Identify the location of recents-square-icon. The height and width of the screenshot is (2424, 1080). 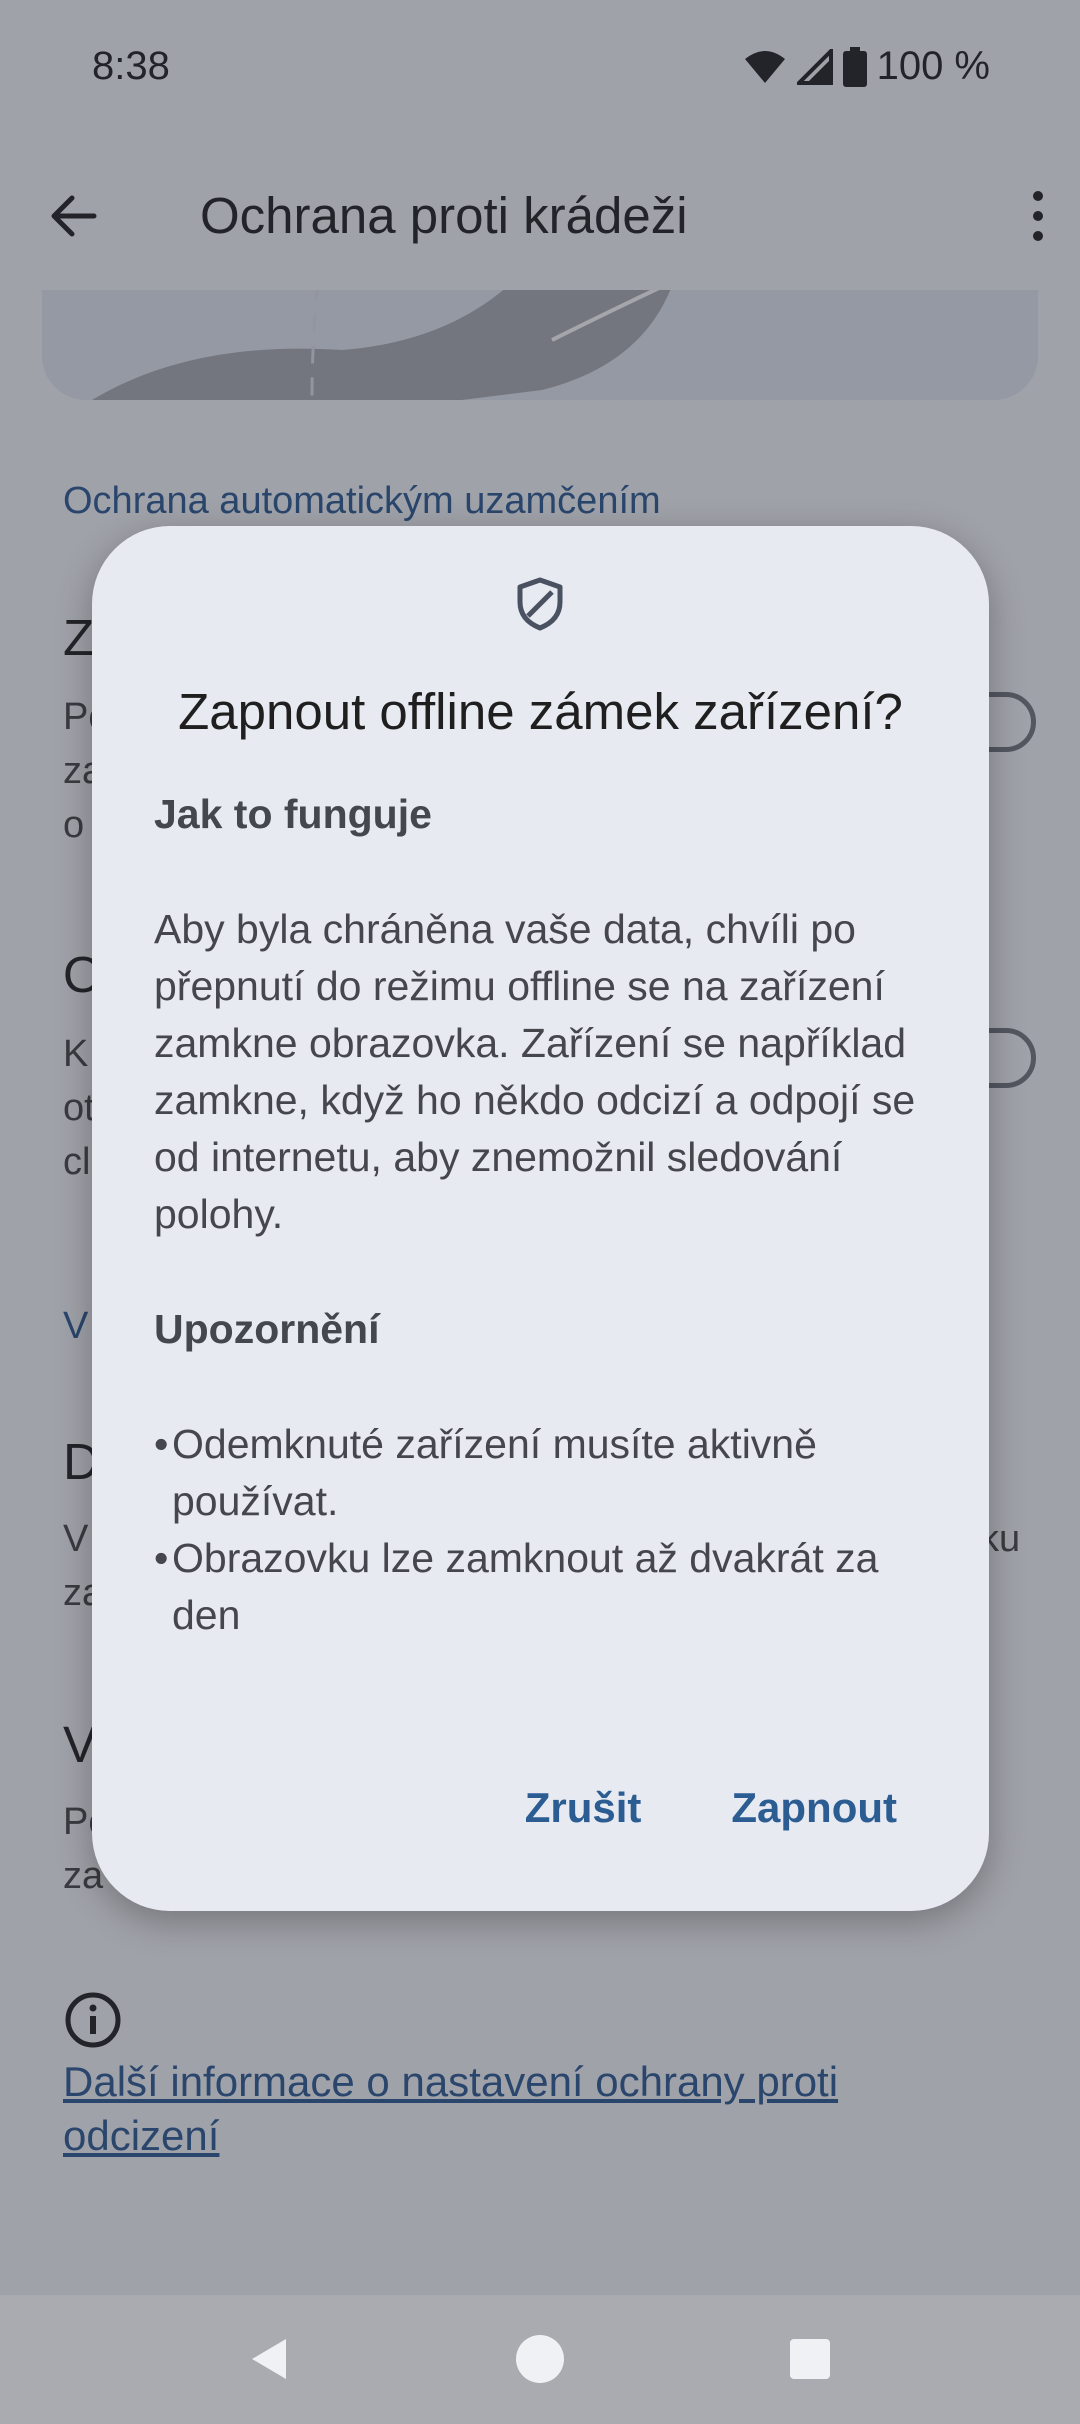
(810, 2359).